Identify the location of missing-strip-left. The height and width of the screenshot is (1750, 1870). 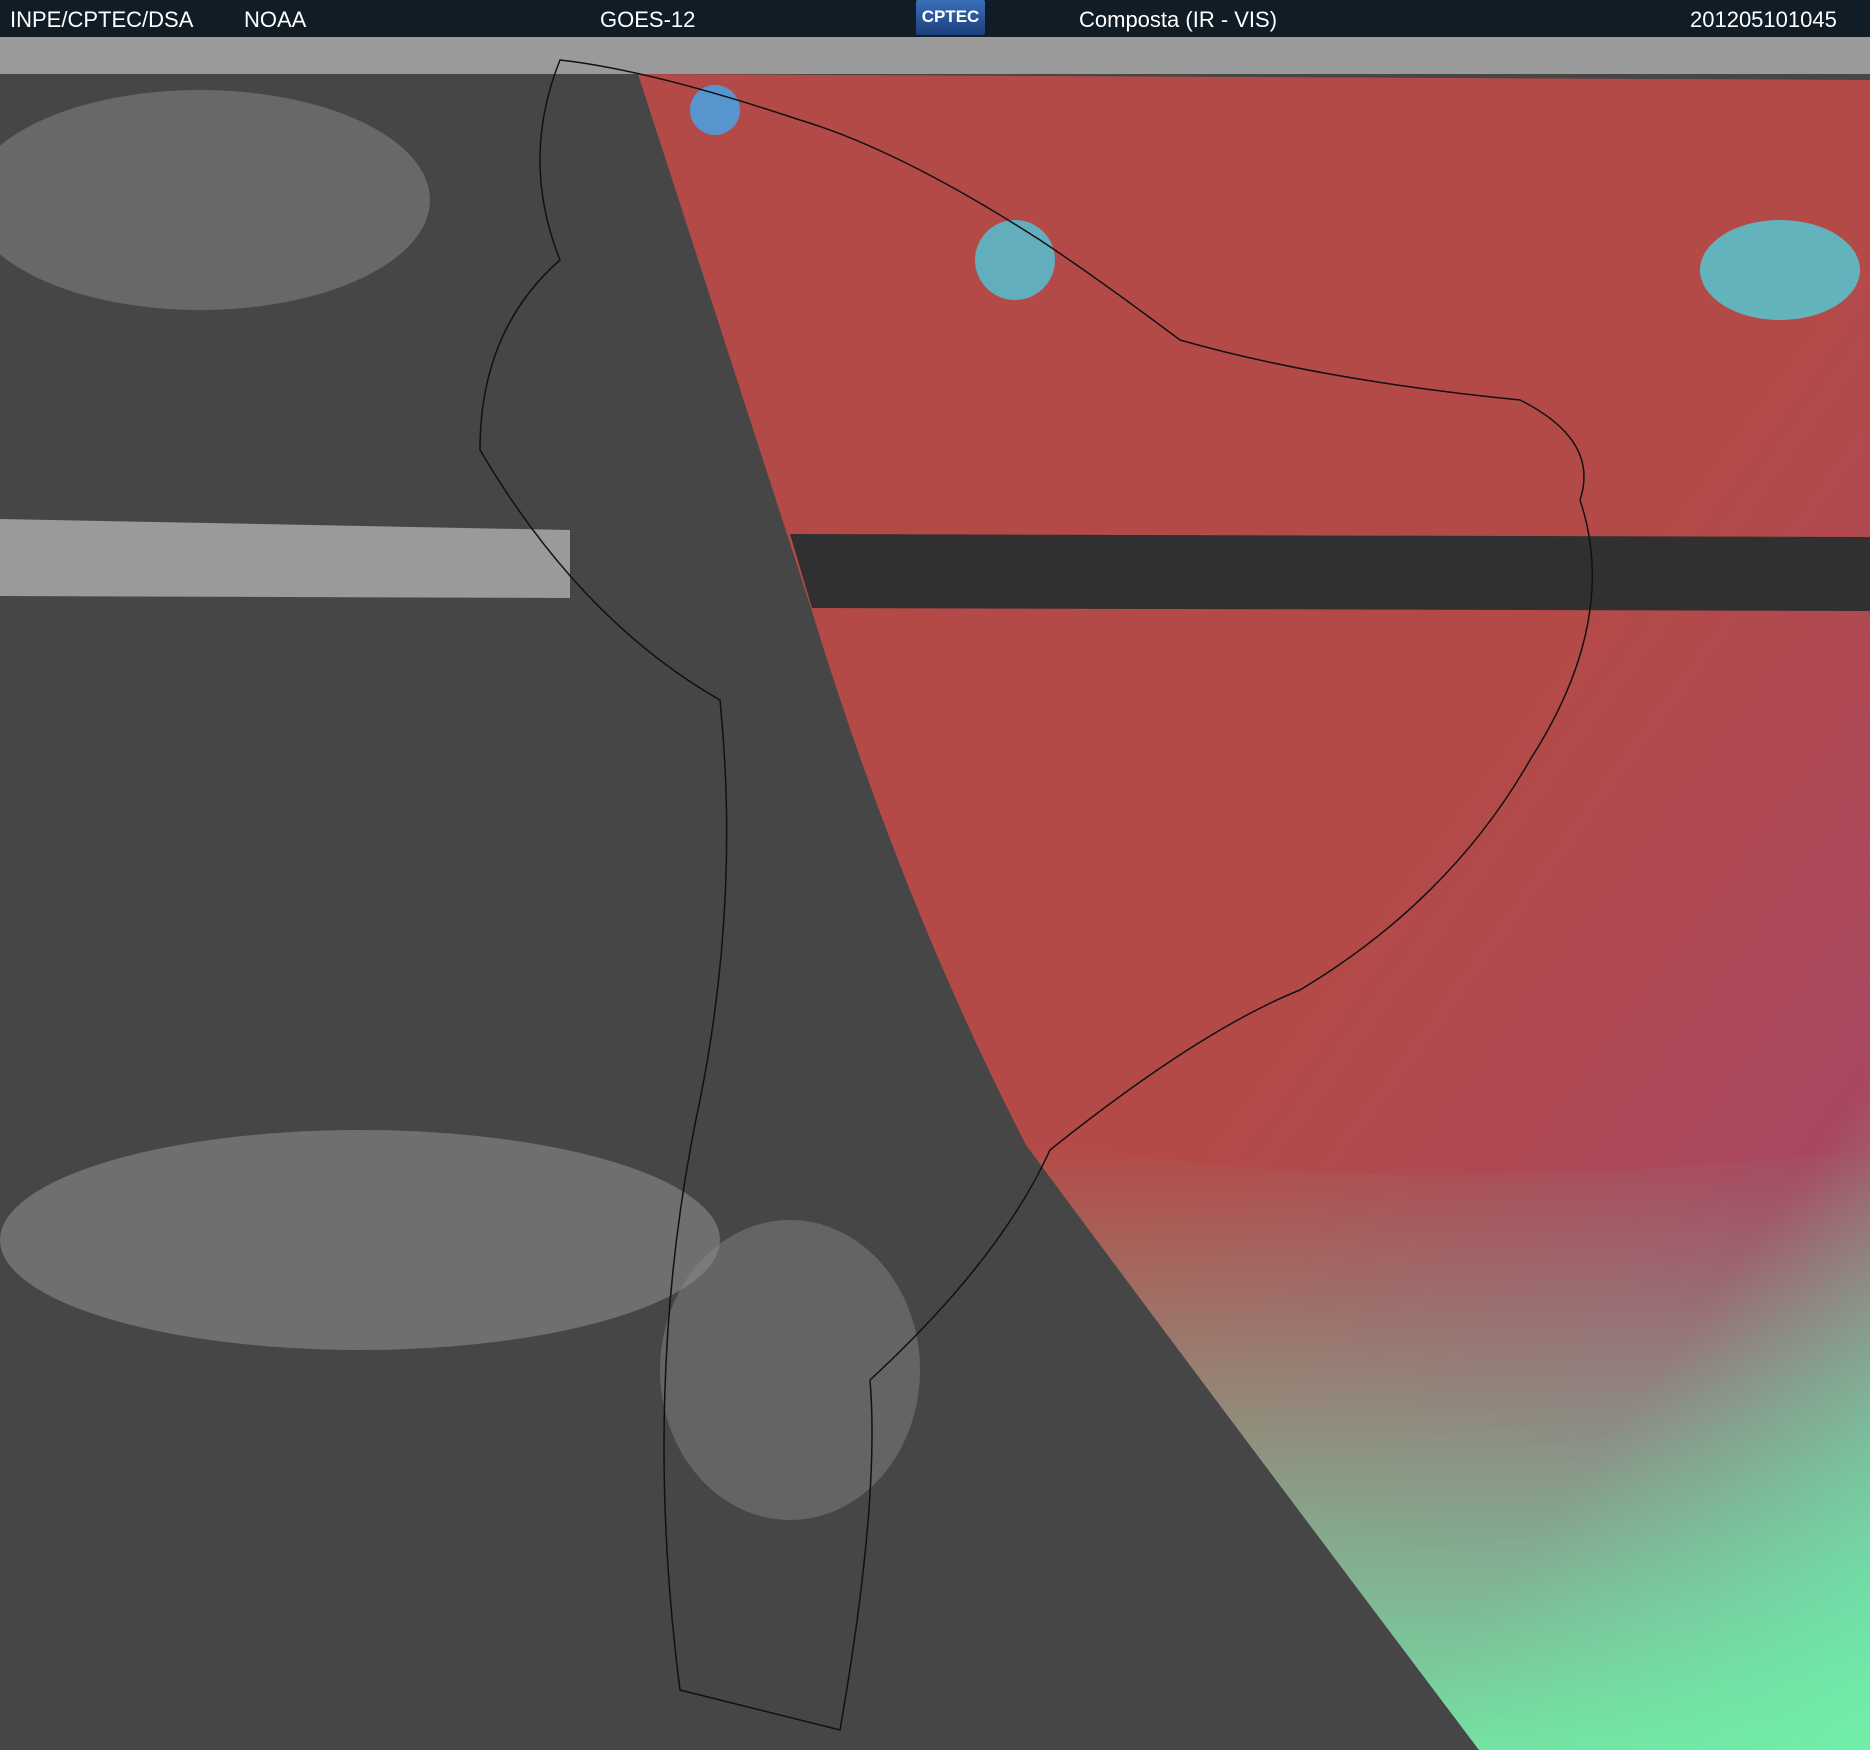
(285, 558).